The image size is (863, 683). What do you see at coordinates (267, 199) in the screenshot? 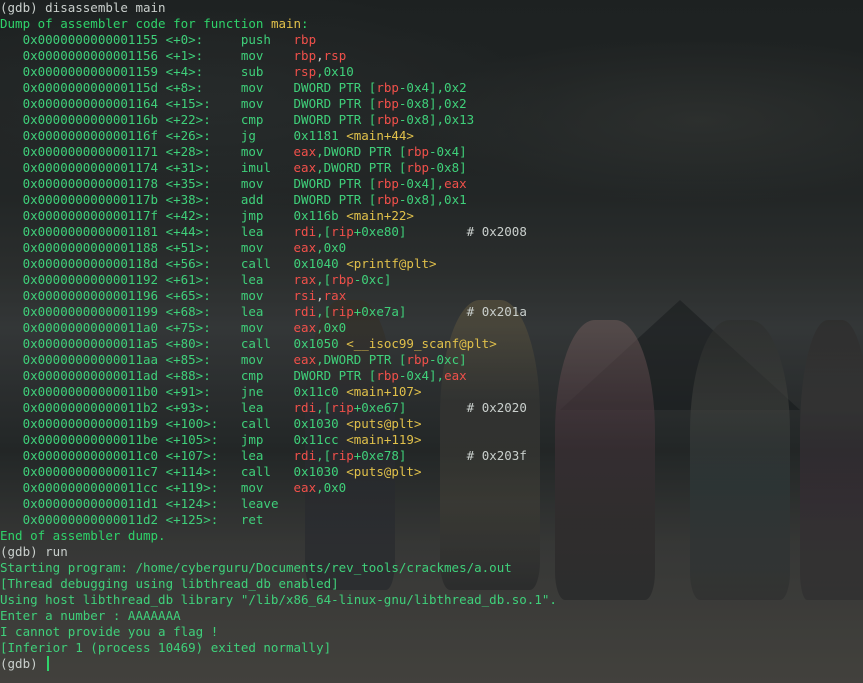
I see `terminal-token-mnemonic: add` at bounding box center [267, 199].